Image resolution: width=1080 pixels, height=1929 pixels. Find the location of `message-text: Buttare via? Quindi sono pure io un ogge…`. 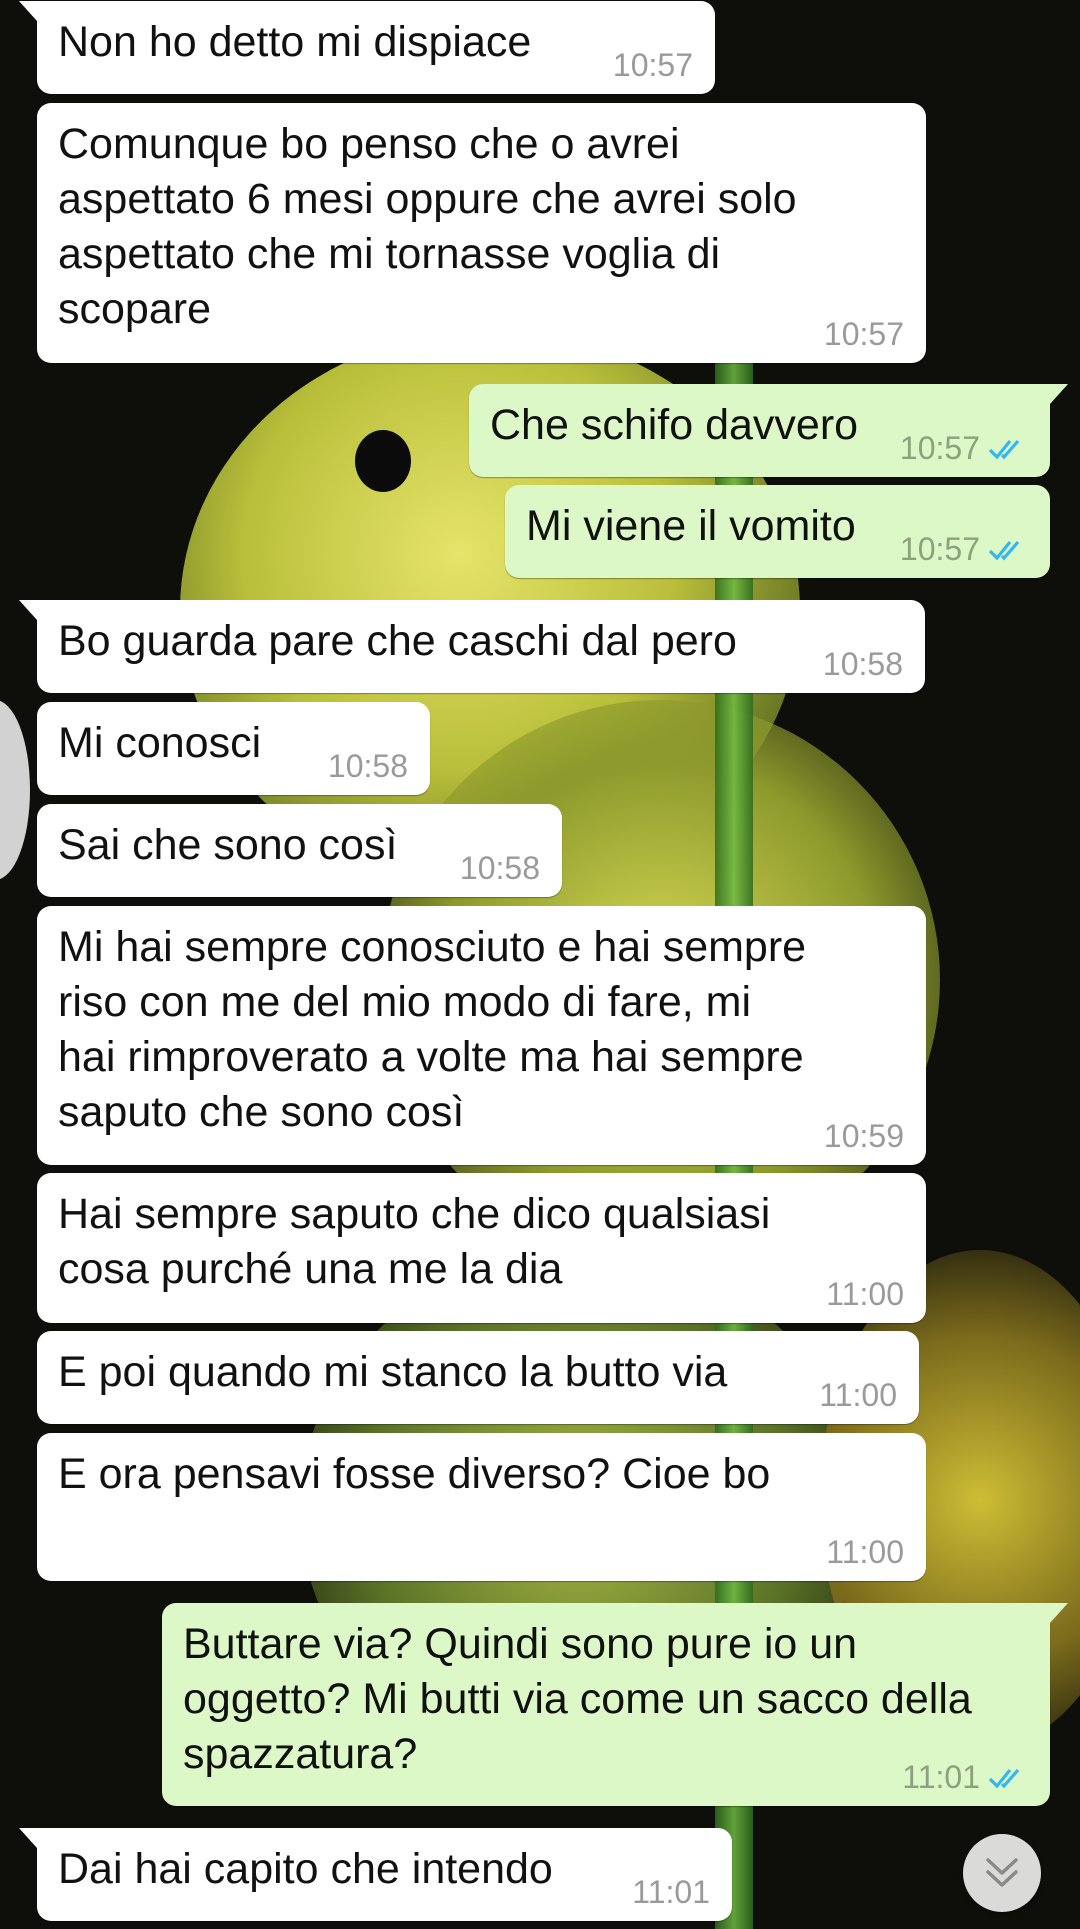

message-text: Buttare via? Quindi sono pure io un ogge… is located at coordinates (577, 1699).